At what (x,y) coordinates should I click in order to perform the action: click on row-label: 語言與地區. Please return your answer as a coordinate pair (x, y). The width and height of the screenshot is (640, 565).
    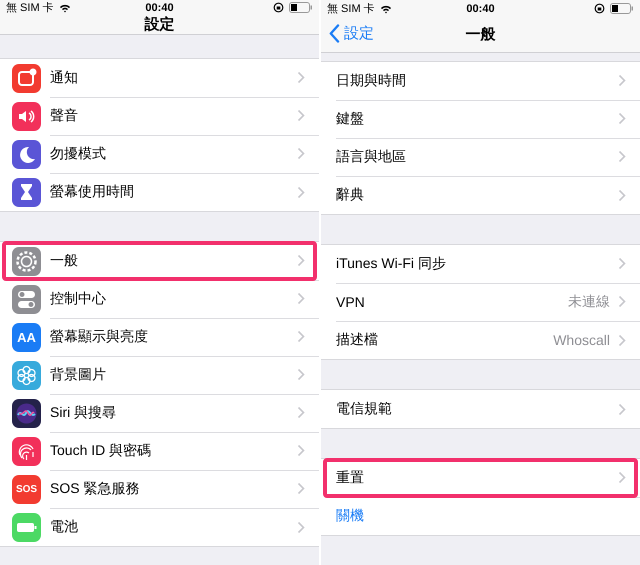
    Looking at the image, I should click on (371, 157).